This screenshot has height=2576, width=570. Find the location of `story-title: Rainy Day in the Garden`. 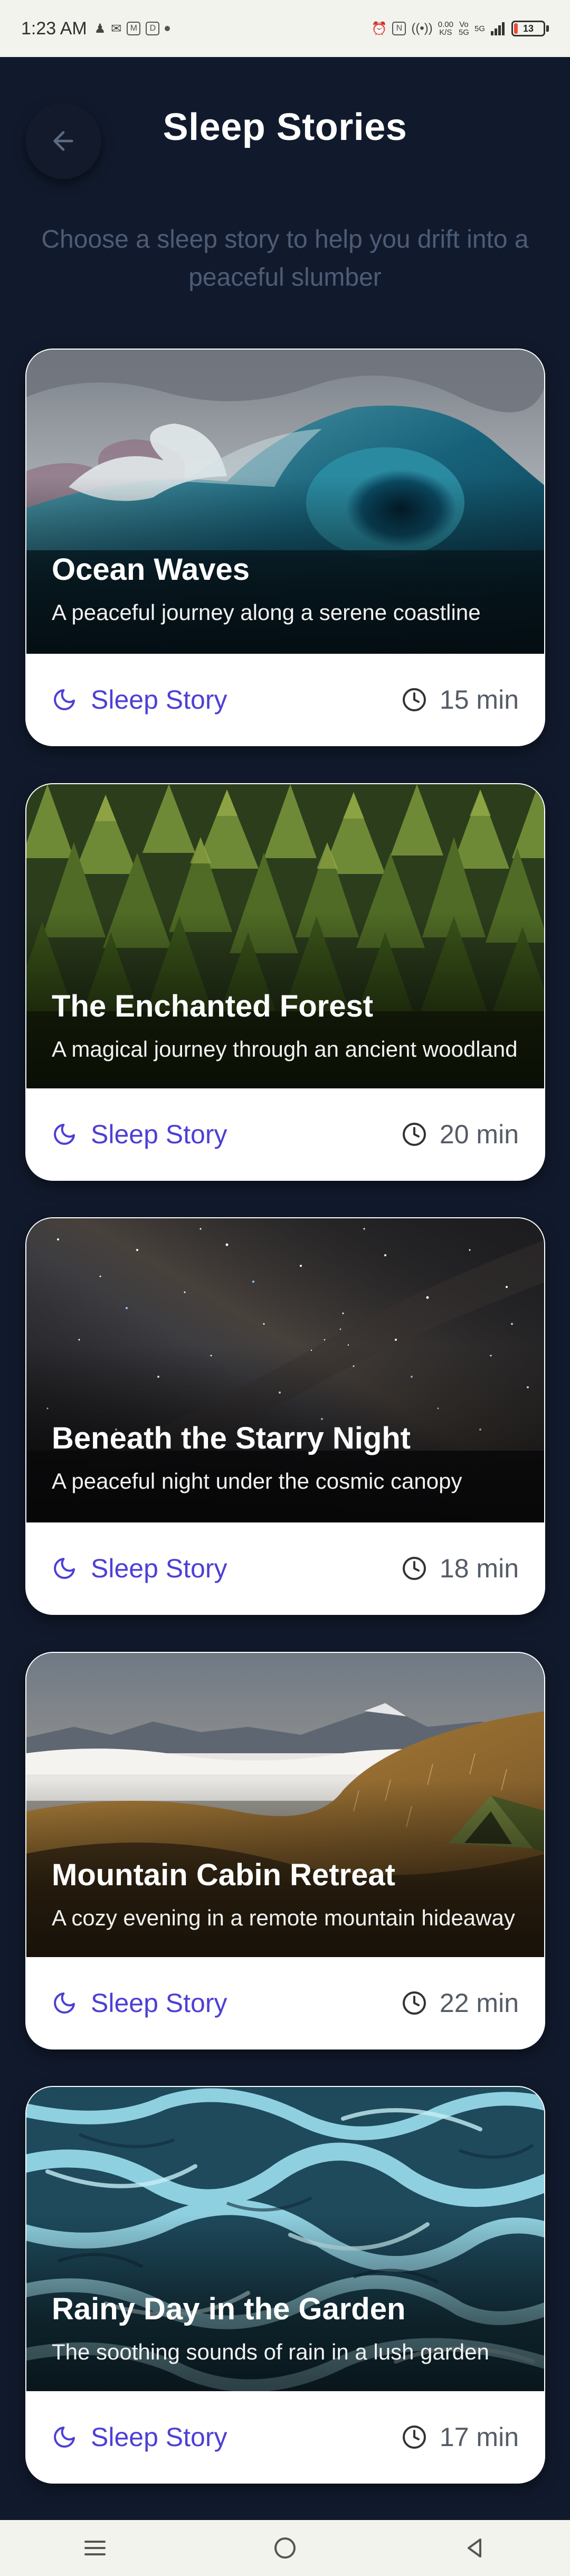

story-title: Rainy Day in the Garden is located at coordinates (229, 2309).